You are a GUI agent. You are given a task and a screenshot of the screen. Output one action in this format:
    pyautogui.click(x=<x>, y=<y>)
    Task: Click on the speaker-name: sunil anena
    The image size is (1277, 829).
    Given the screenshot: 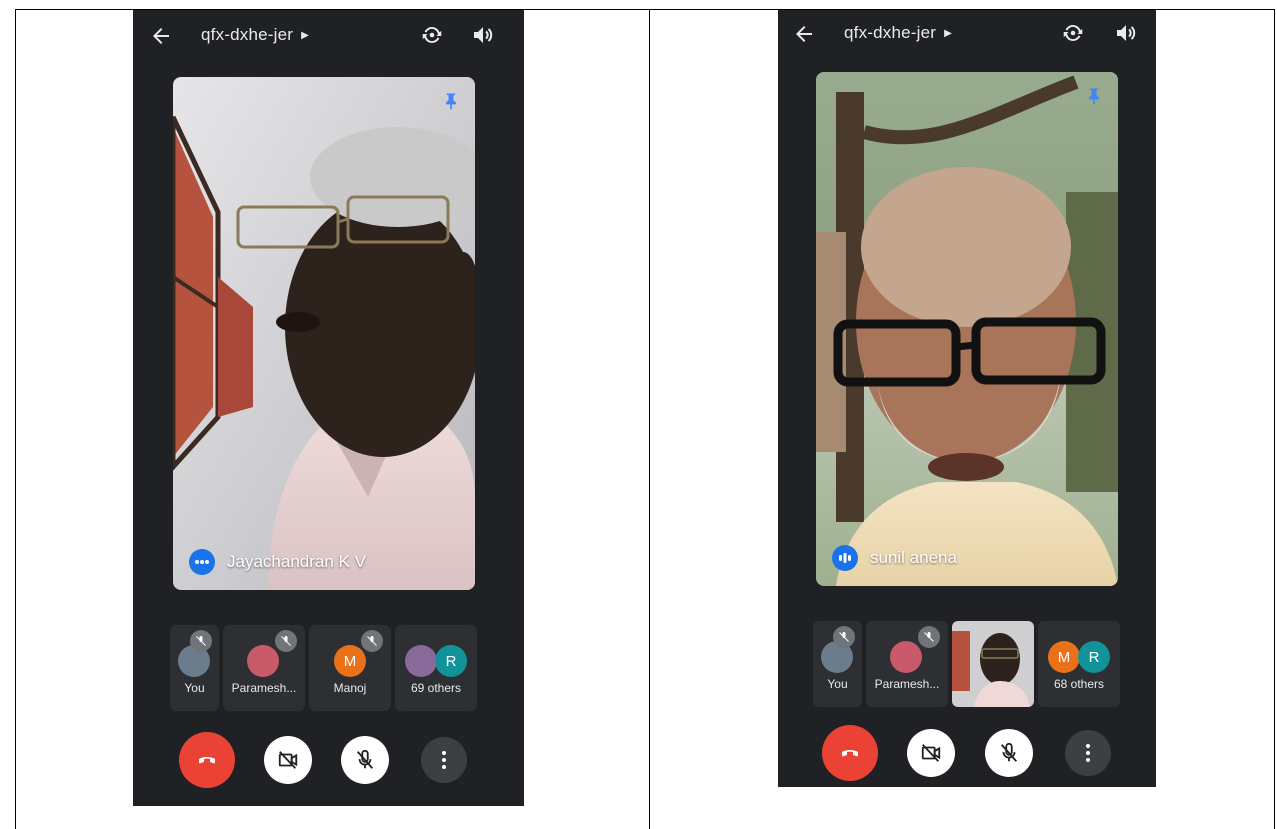 What is the action you would take?
    pyautogui.click(x=913, y=557)
    